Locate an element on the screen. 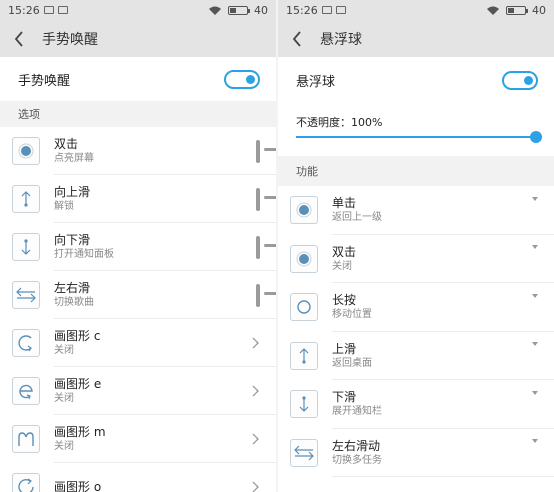 The width and height of the screenshot is (554, 492). item-subtitle: 切换多任务 is located at coordinates (357, 460).